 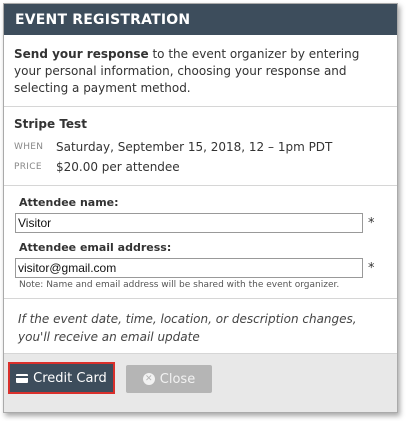 I want to click on dialog-title: EVENT REGISTRATION, so click(x=200, y=19).